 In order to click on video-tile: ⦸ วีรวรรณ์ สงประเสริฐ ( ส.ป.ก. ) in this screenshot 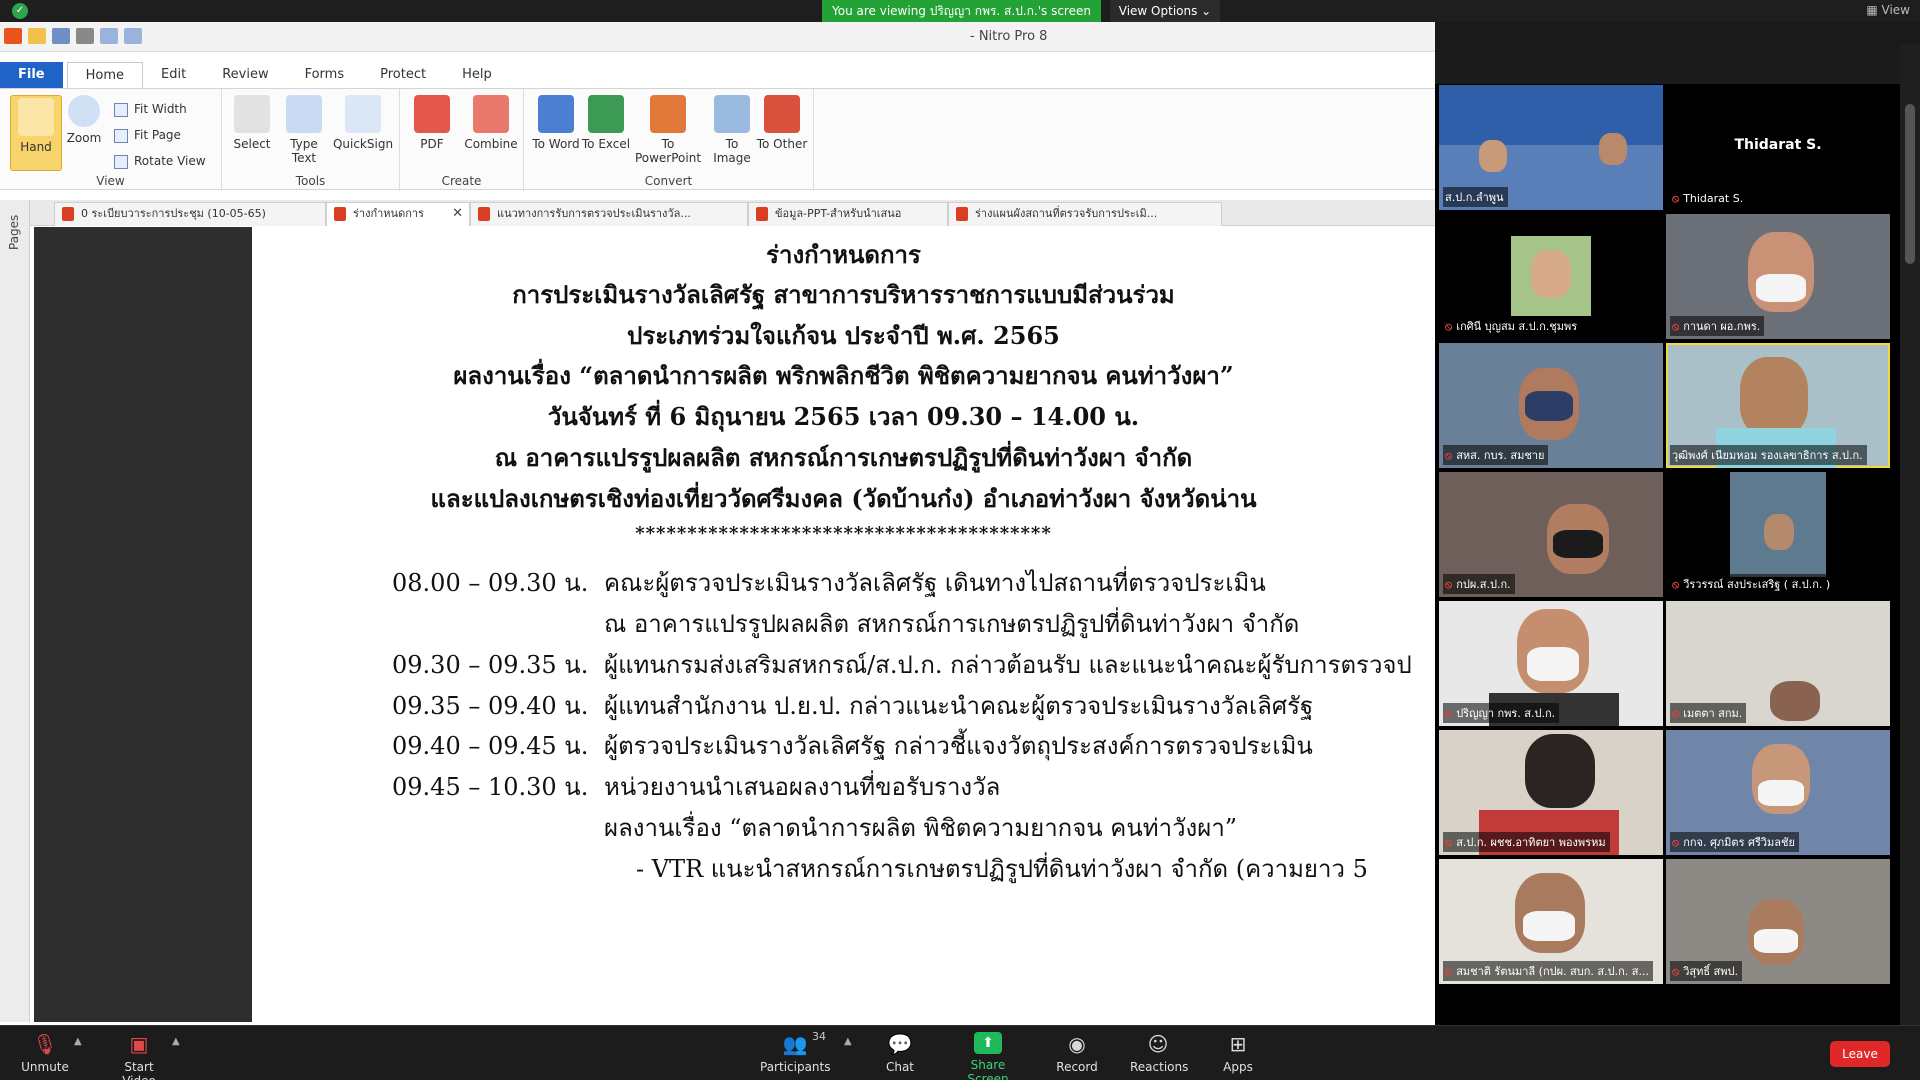, I will do `click(1778, 534)`.